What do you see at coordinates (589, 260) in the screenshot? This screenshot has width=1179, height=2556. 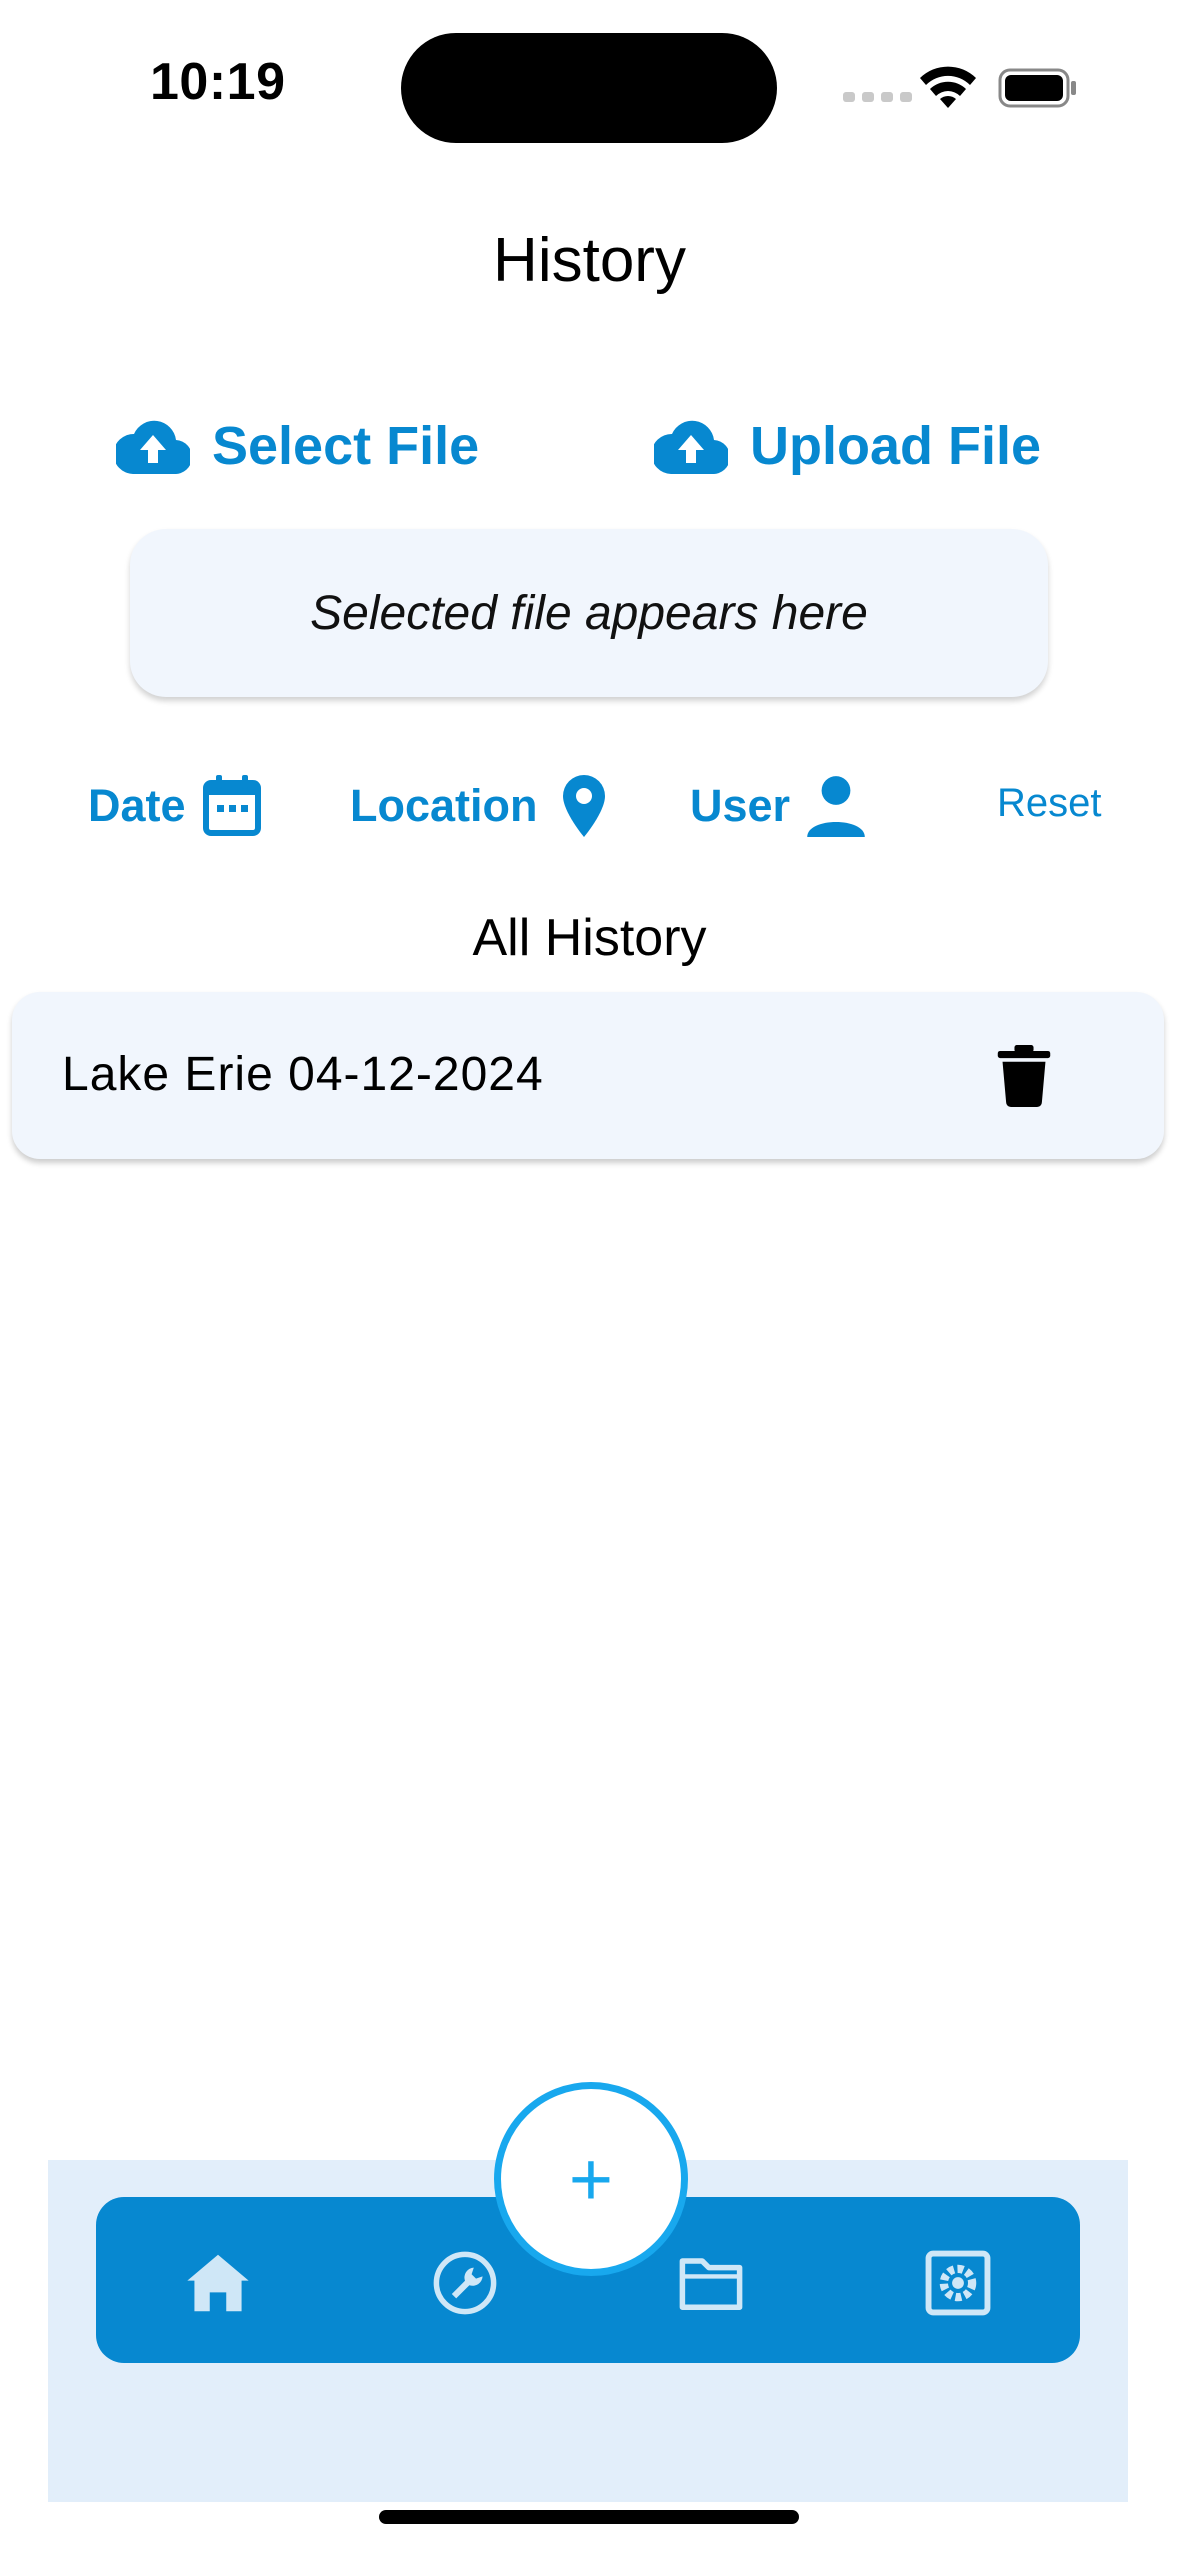 I see `page-title: History` at bounding box center [589, 260].